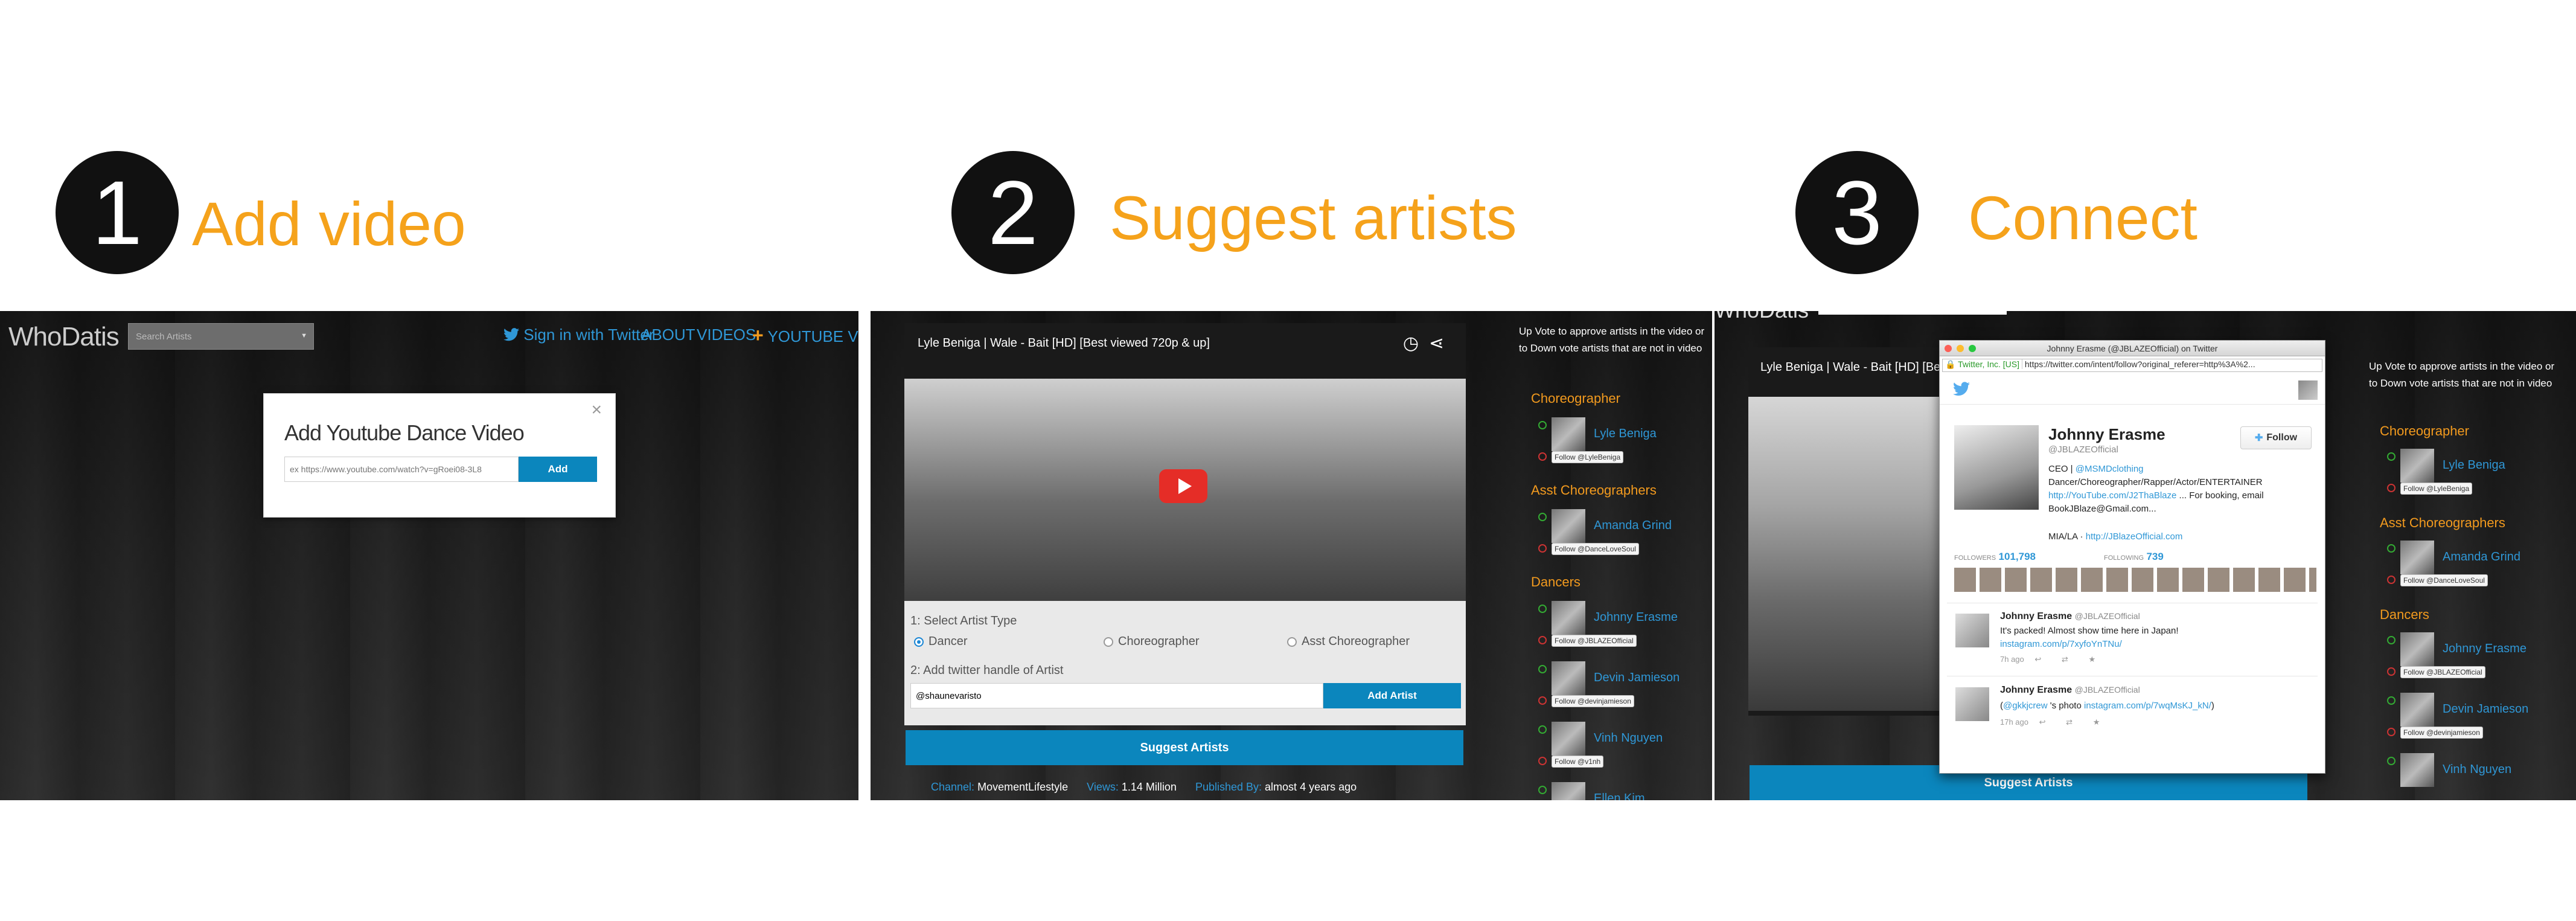  I want to click on plus-icon: +, so click(758, 335).